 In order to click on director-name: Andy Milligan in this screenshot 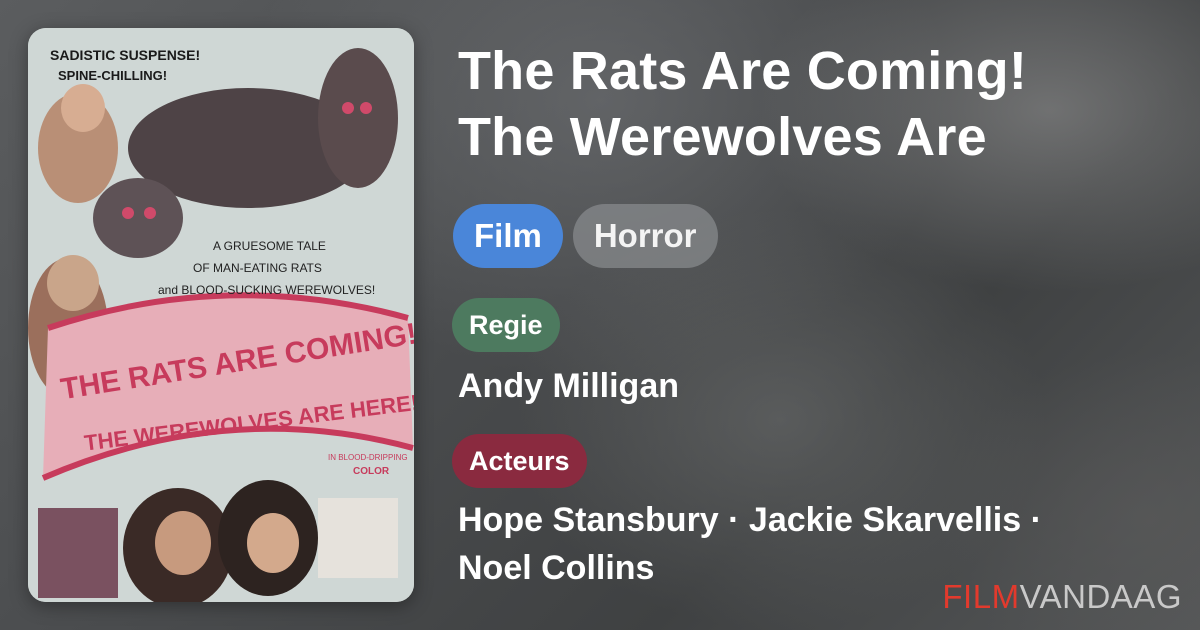, I will do `click(568, 386)`.